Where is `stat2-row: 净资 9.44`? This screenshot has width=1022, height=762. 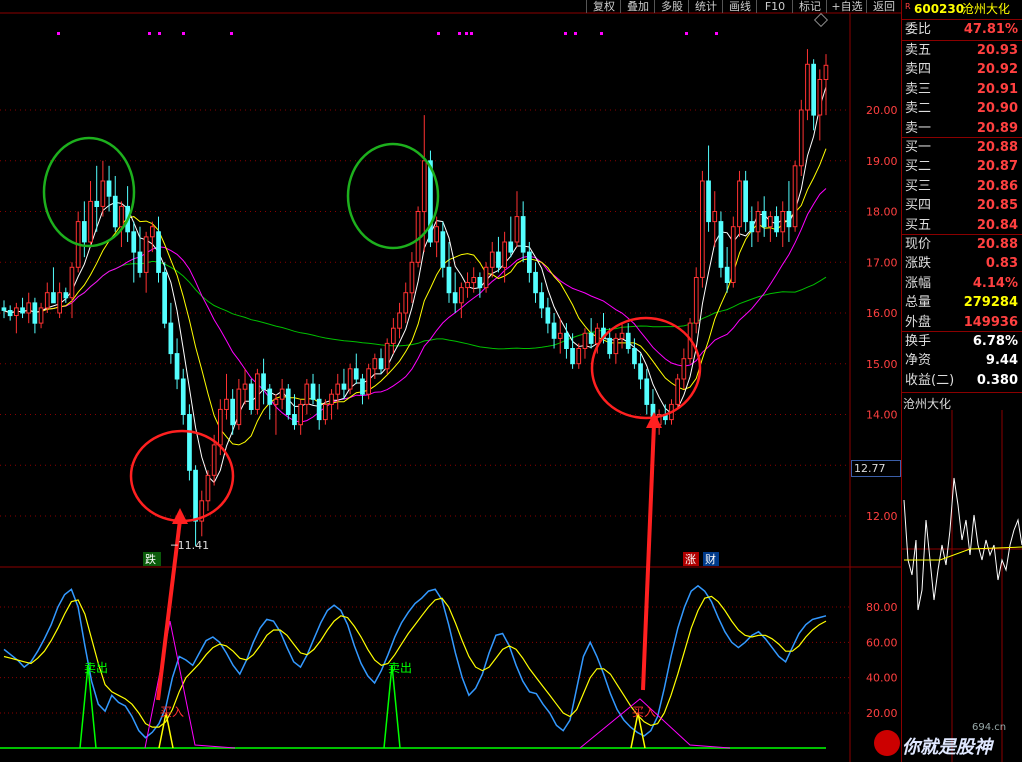
stat2-row: 净资 9.44 is located at coordinates (962, 360).